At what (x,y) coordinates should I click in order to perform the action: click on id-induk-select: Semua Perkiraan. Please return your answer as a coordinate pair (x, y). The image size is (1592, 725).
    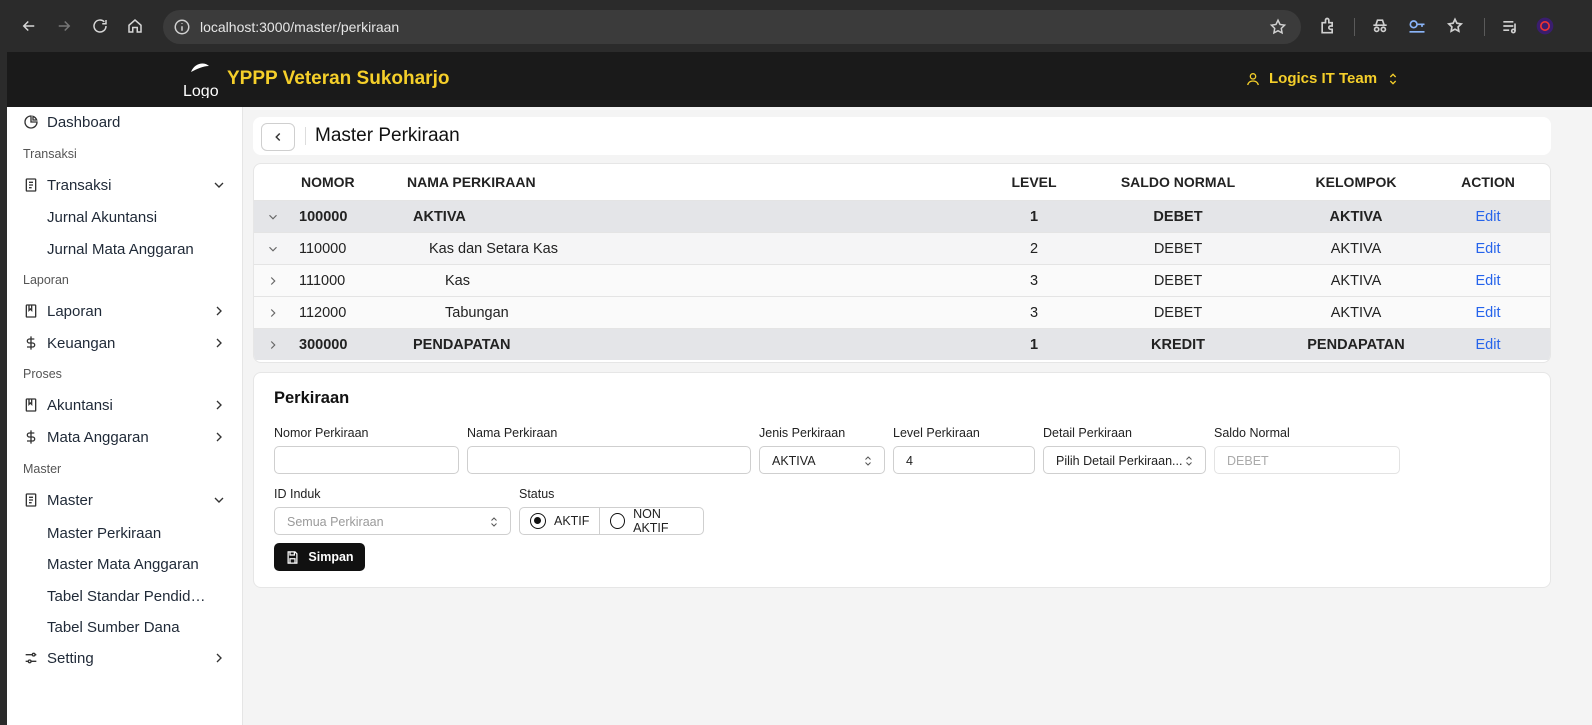
    Looking at the image, I should click on (392, 521).